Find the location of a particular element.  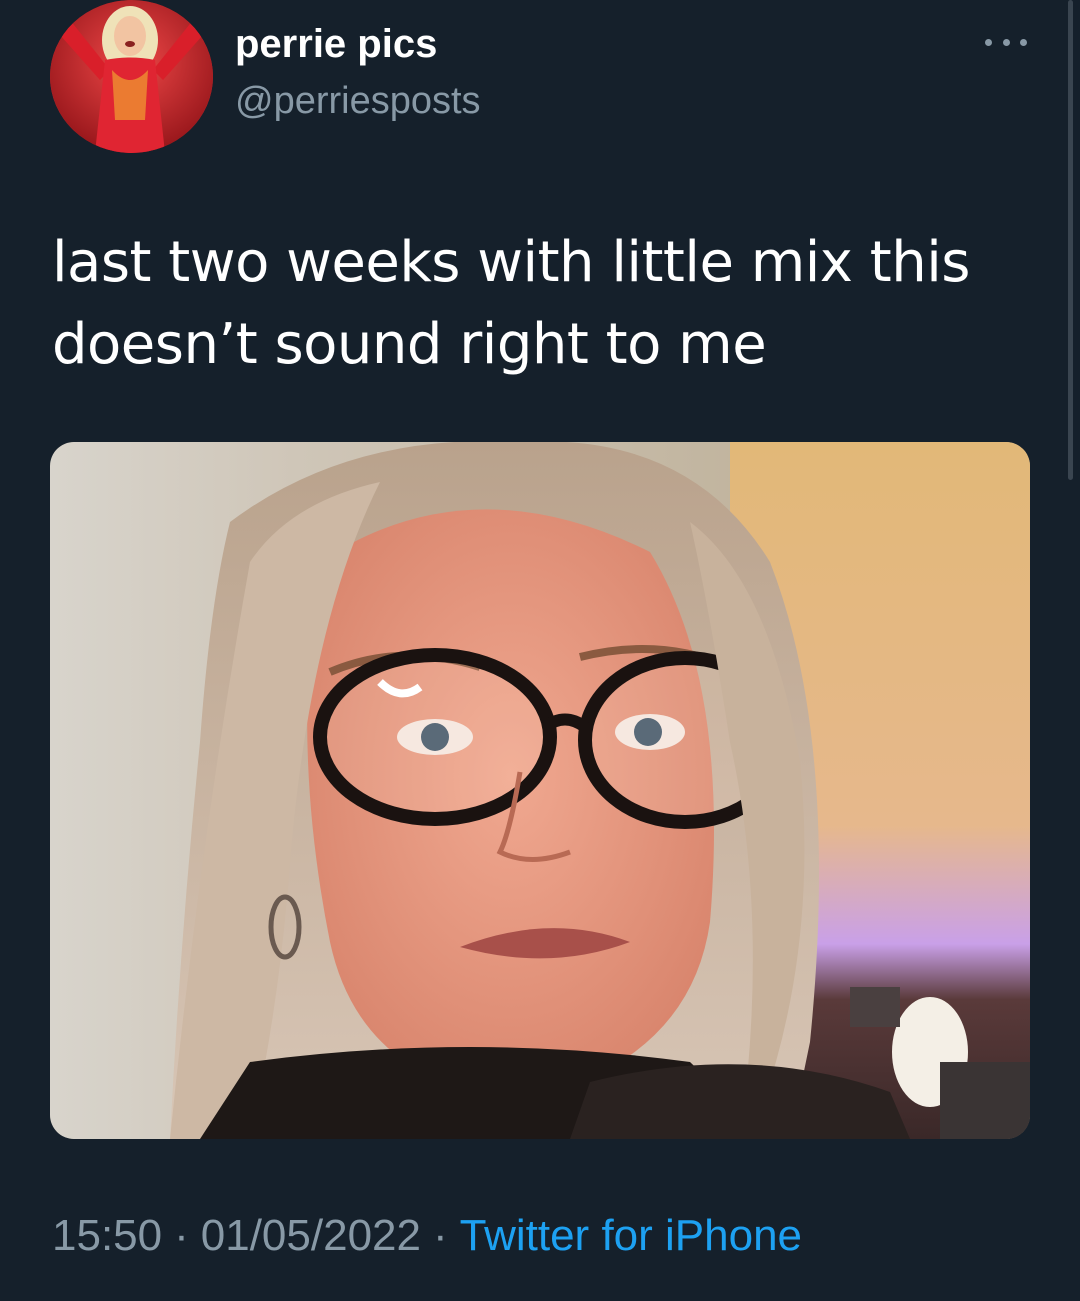

user-handle: @perriesposts is located at coordinates (358, 101).